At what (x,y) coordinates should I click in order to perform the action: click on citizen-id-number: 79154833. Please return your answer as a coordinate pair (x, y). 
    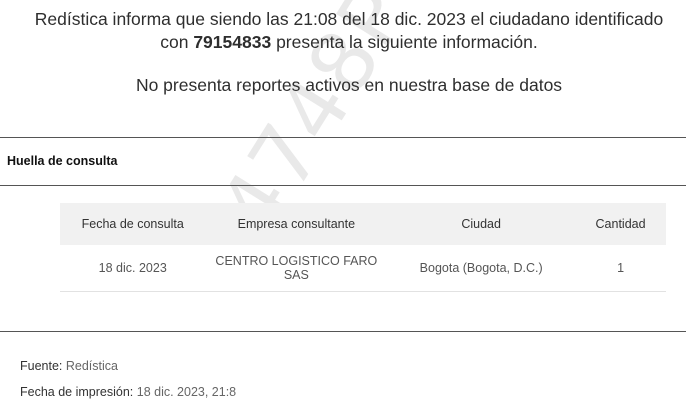
    Looking at the image, I should click on (232, 42).